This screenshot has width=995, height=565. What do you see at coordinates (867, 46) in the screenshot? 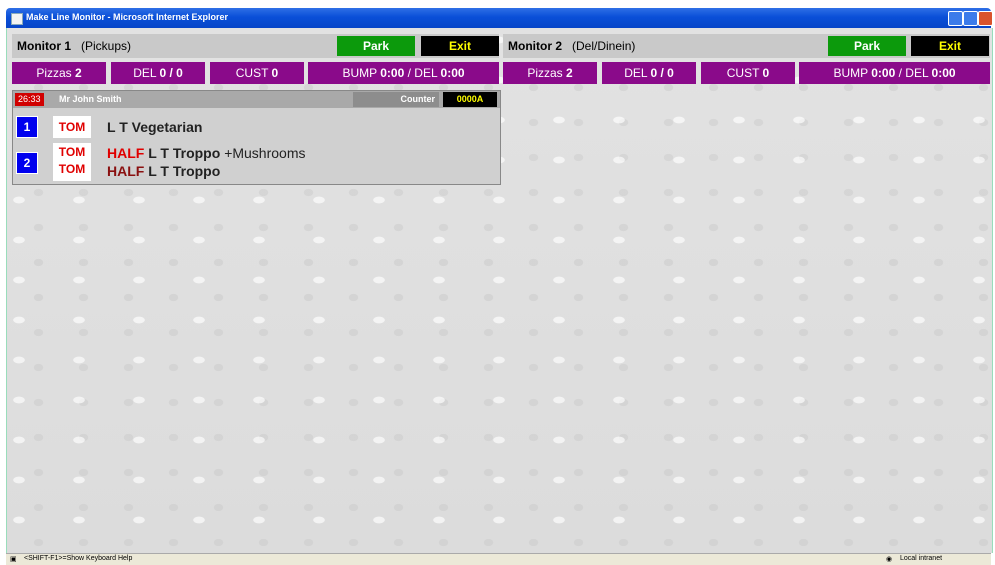
I see `monitor2-park-button: Park` at bounding box center [867, 46].